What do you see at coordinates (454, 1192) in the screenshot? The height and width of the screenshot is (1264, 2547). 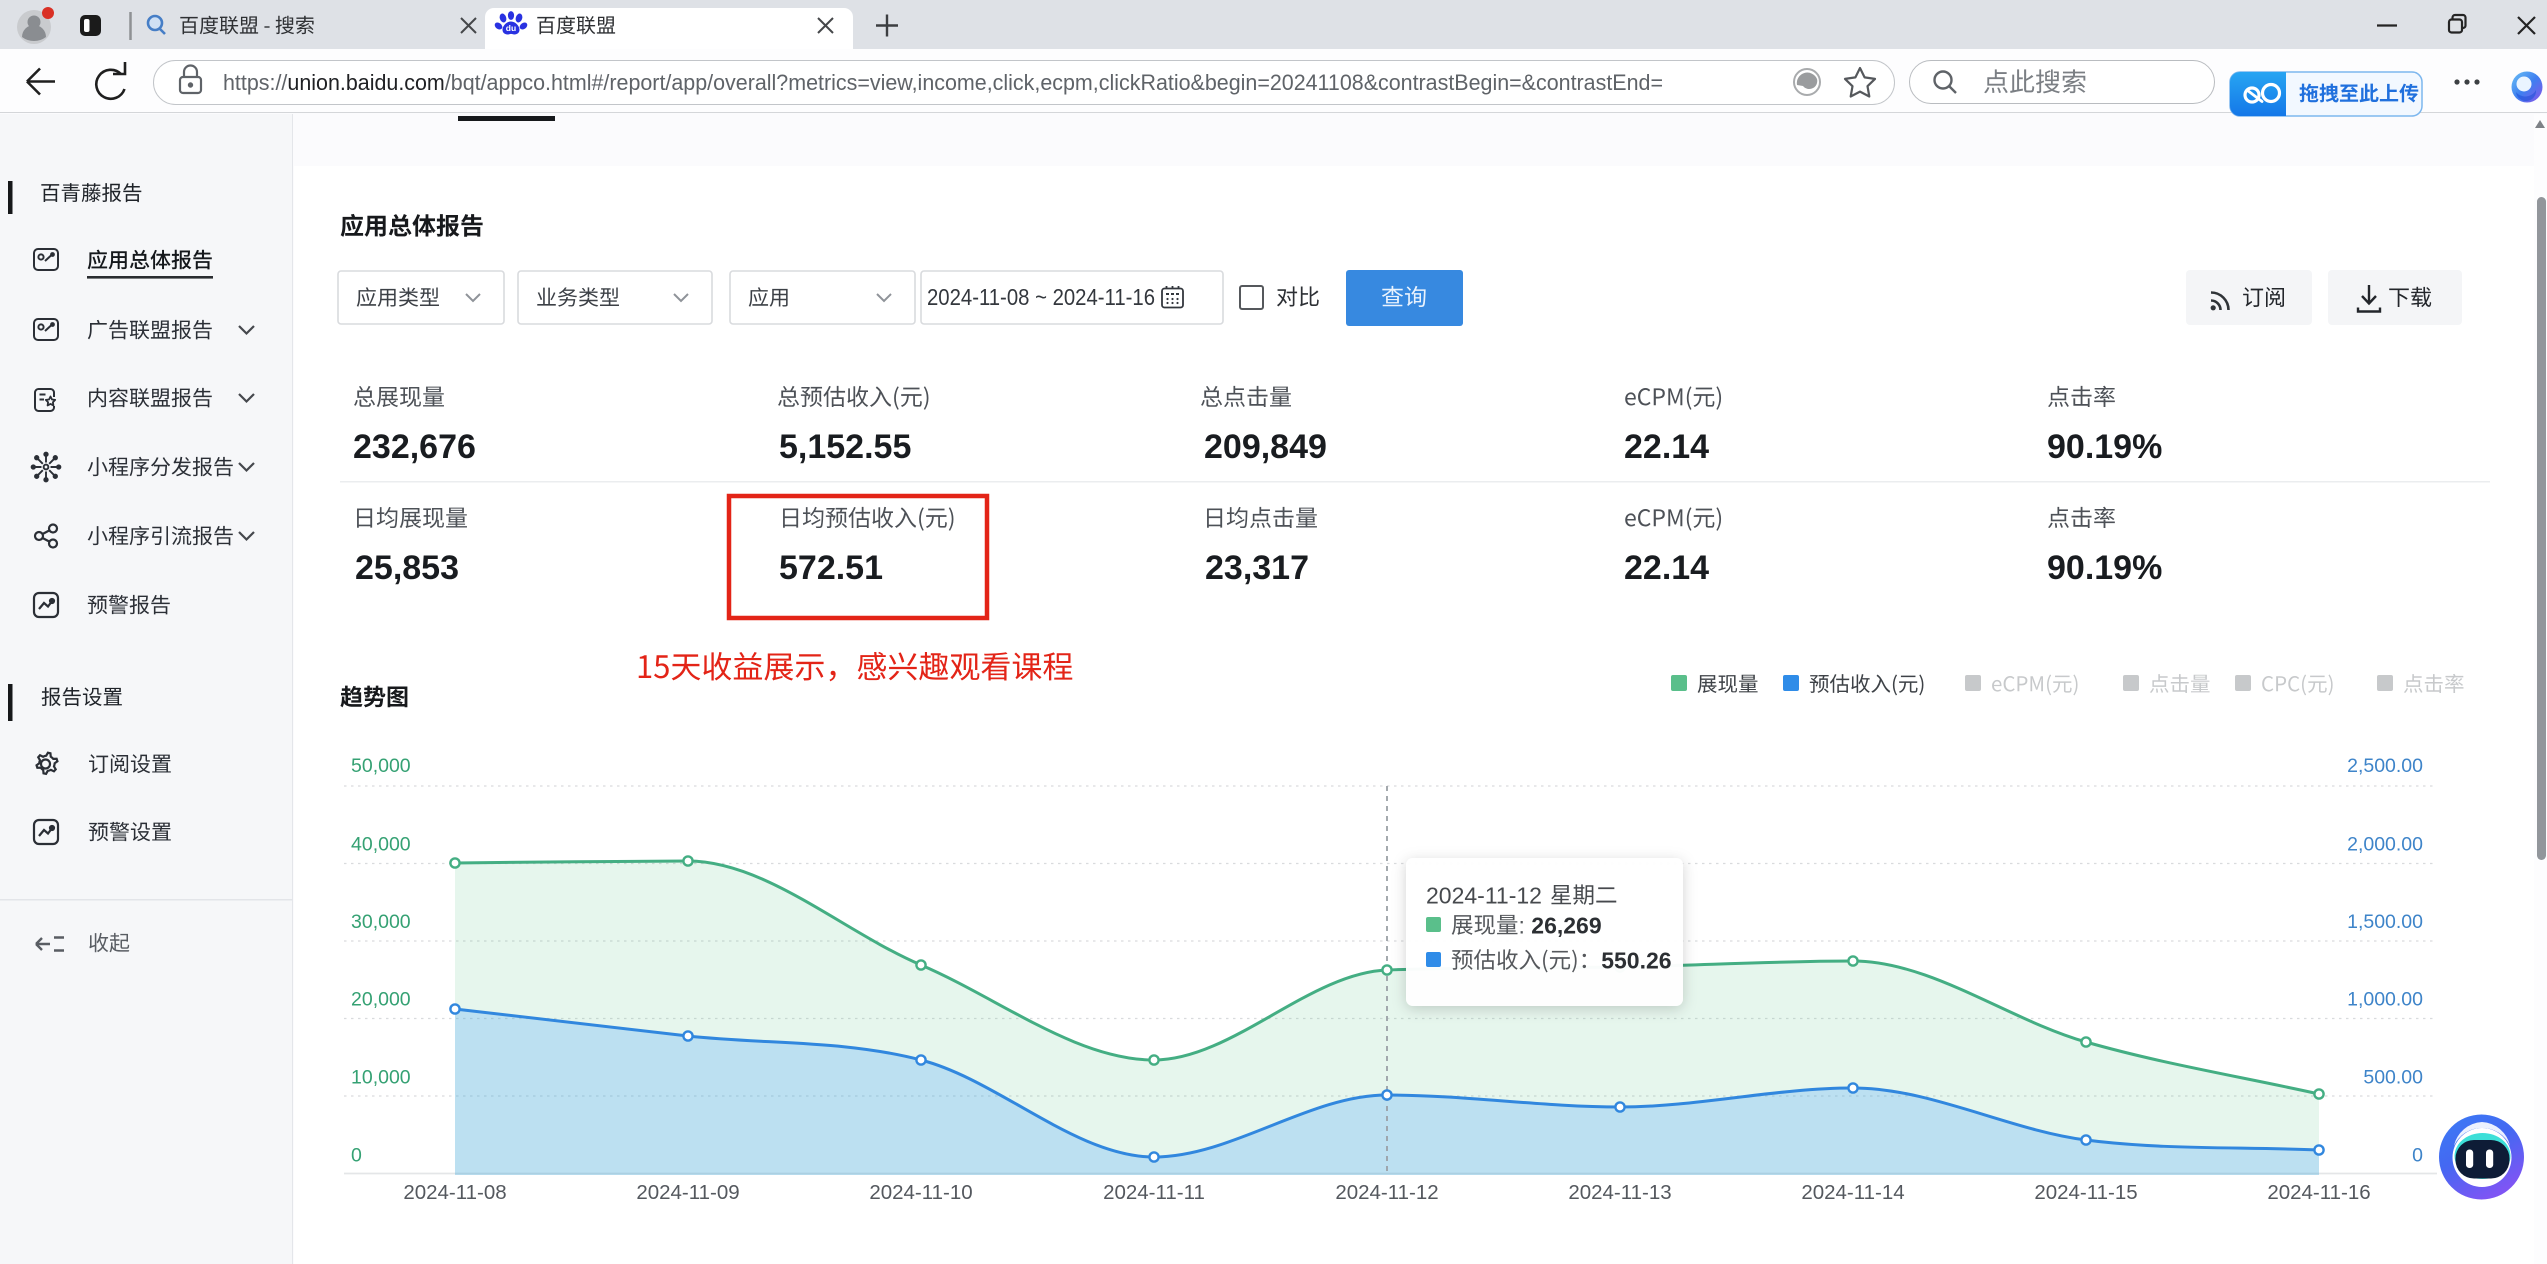 I see `svg-text: 2024-11-08` at bounding box center [454, 1192].